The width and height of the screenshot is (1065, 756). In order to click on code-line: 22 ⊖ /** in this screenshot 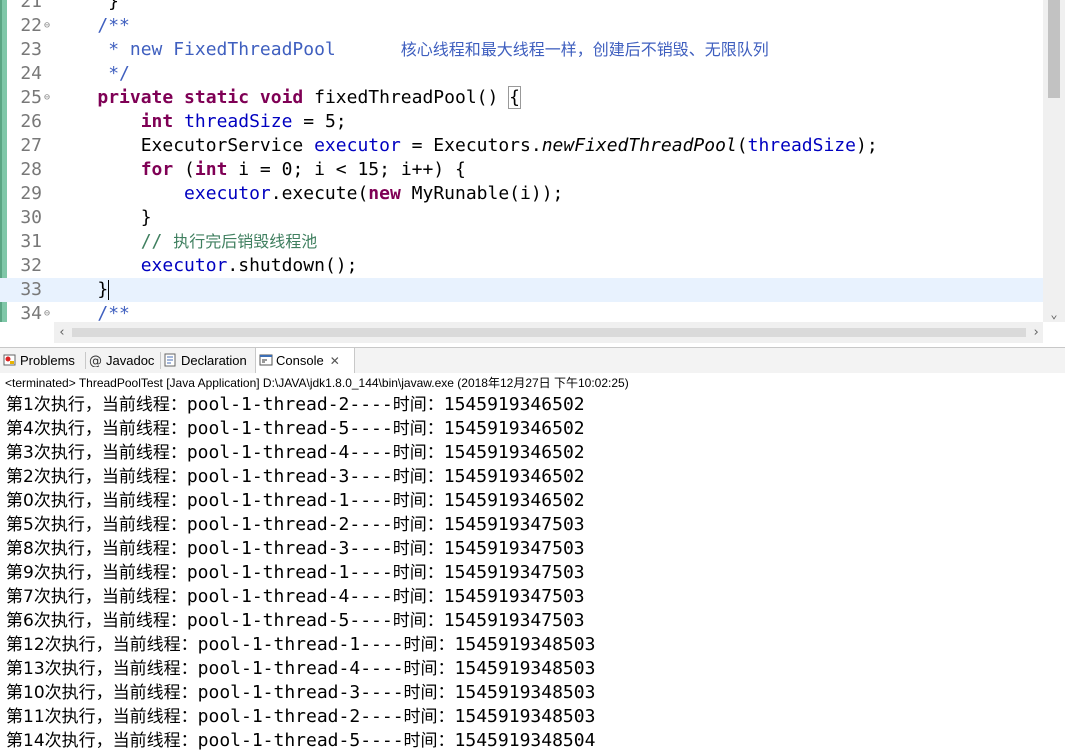, I will do `click(521, 26)`.